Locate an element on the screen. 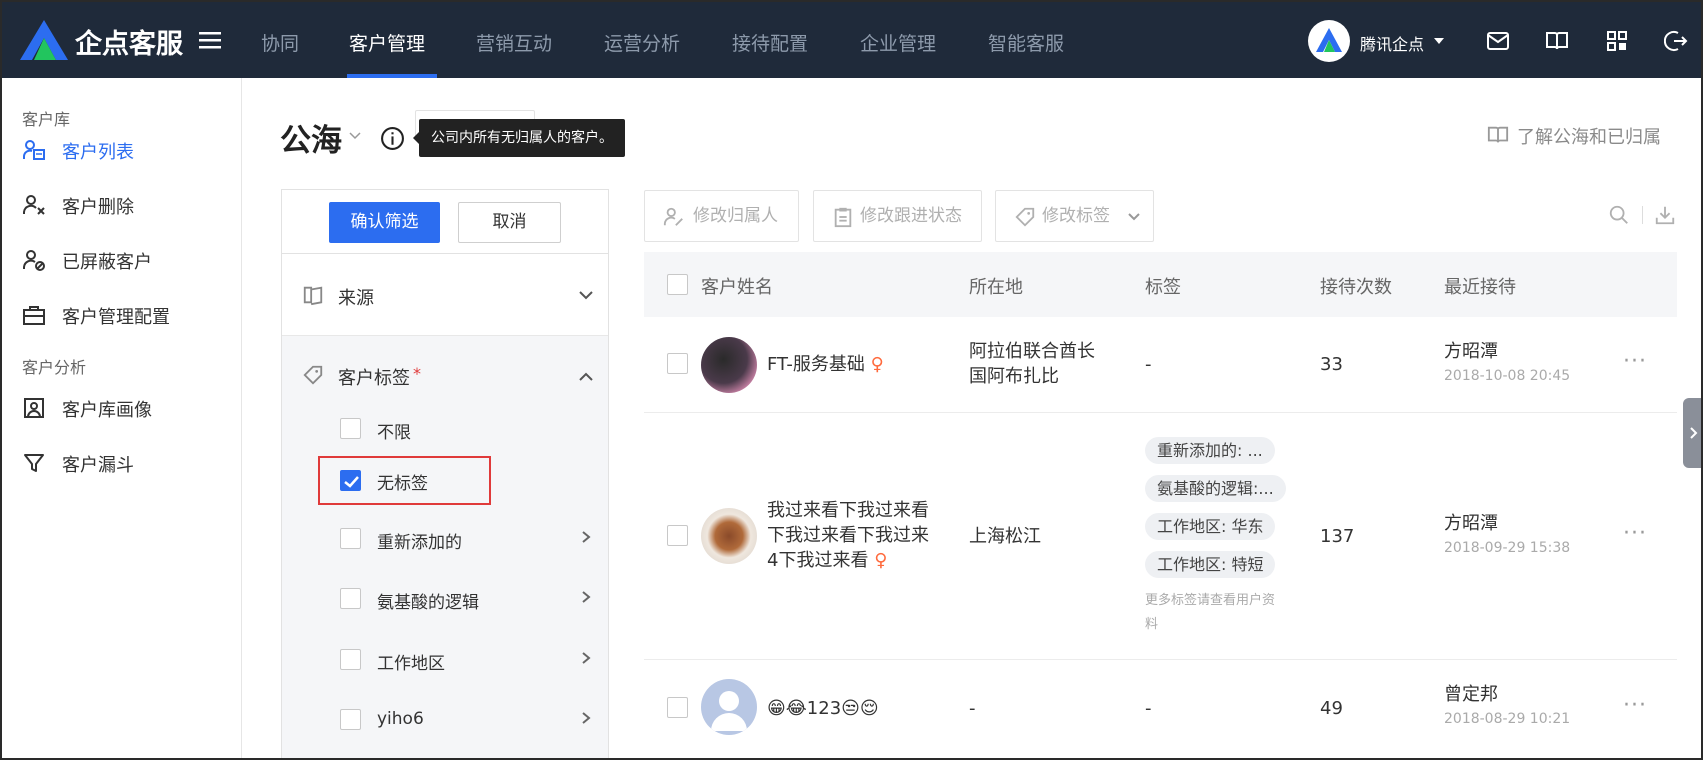 This screenshot has height=760, width=1703. clipboard-icon is located at coordinates (843, 217).